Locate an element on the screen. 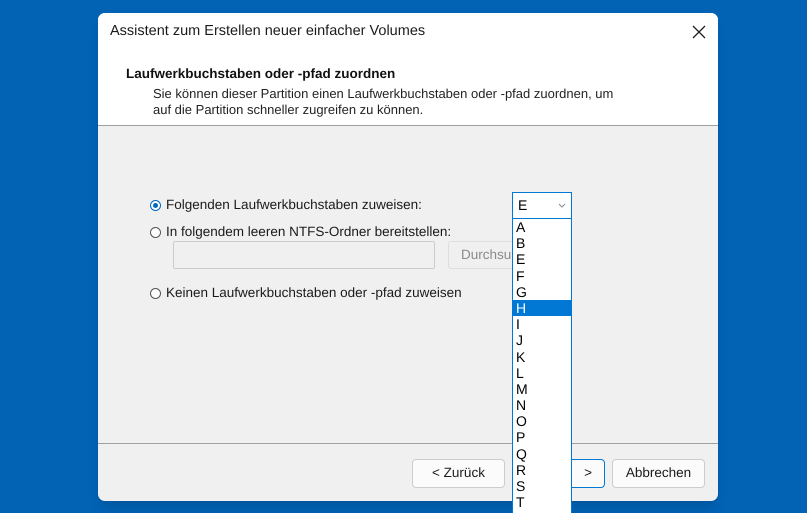  dropdown-option: H is located at coordinates (542, 308).